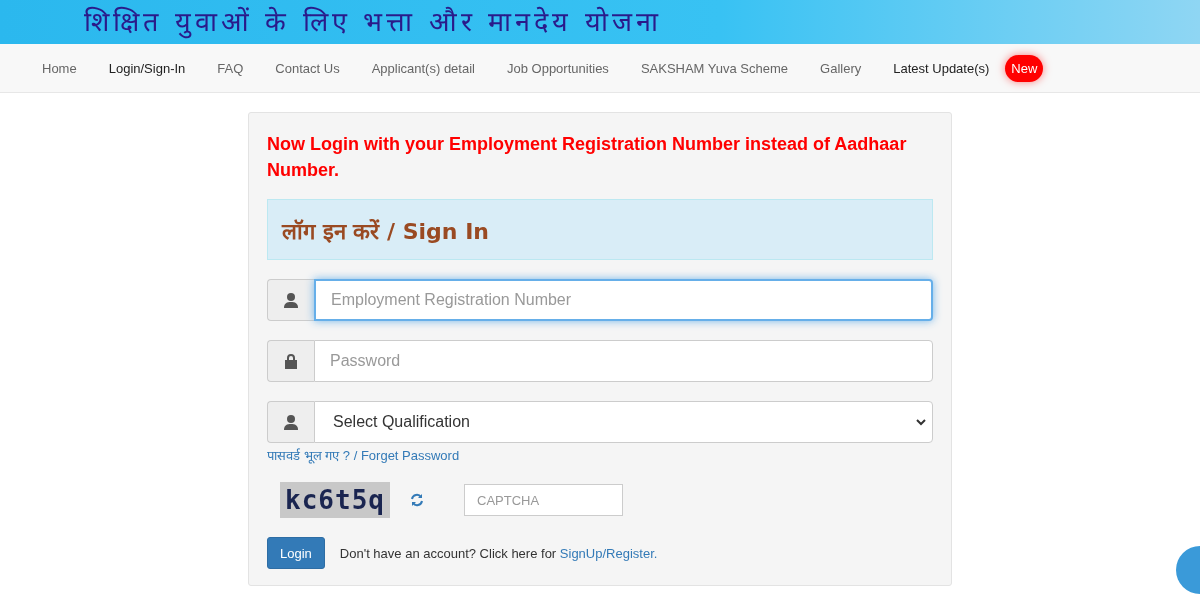 This screenshot has width=1200, height=600. I want to click on nav-link: Applicant(s) detail, so click(423, 68).